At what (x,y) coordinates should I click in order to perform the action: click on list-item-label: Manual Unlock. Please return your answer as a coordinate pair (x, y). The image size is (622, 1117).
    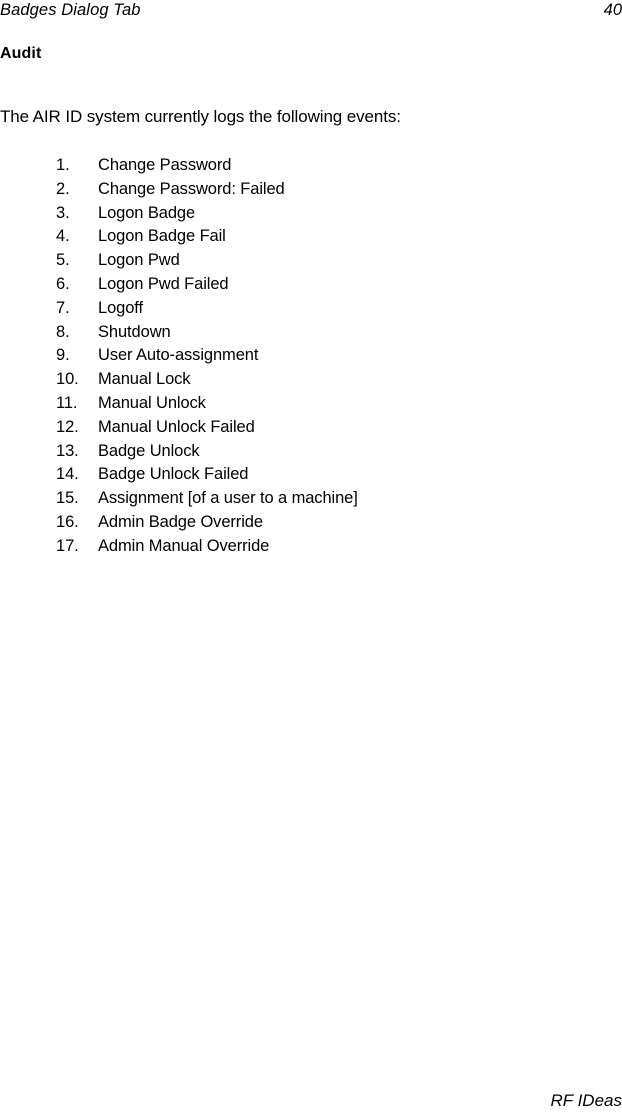
    Looking at the image, I should click on (152, 402).